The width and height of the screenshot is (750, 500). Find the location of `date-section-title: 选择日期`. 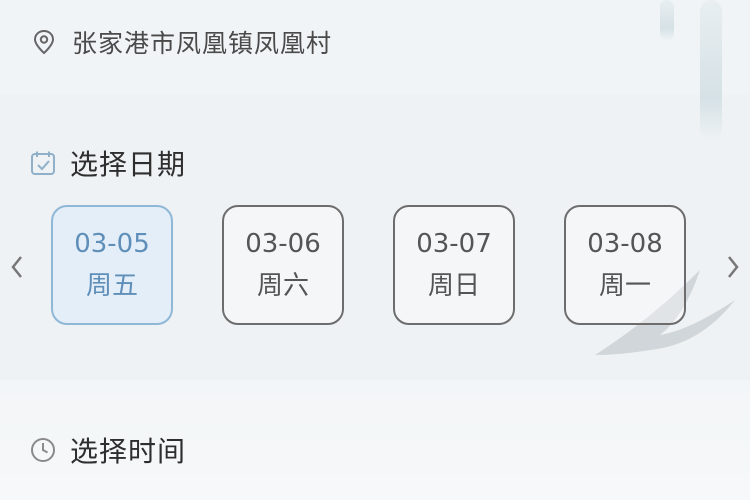

date-section-title: 选择日期 is located at coordinates (108, 163).